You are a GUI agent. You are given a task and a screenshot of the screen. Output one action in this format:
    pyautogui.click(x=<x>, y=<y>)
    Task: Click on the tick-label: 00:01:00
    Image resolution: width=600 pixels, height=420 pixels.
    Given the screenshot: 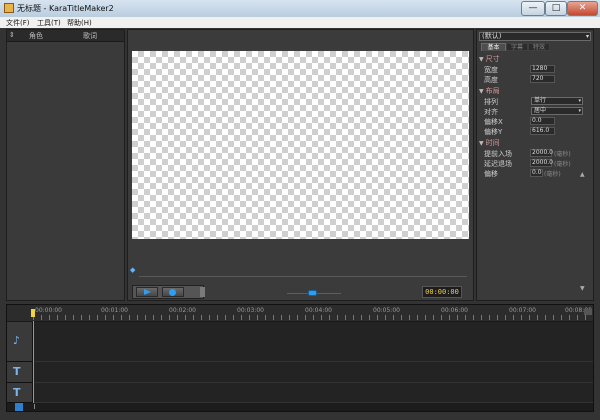 What is the action you would take?
    pyautogui.click(x=114, y=310)
    